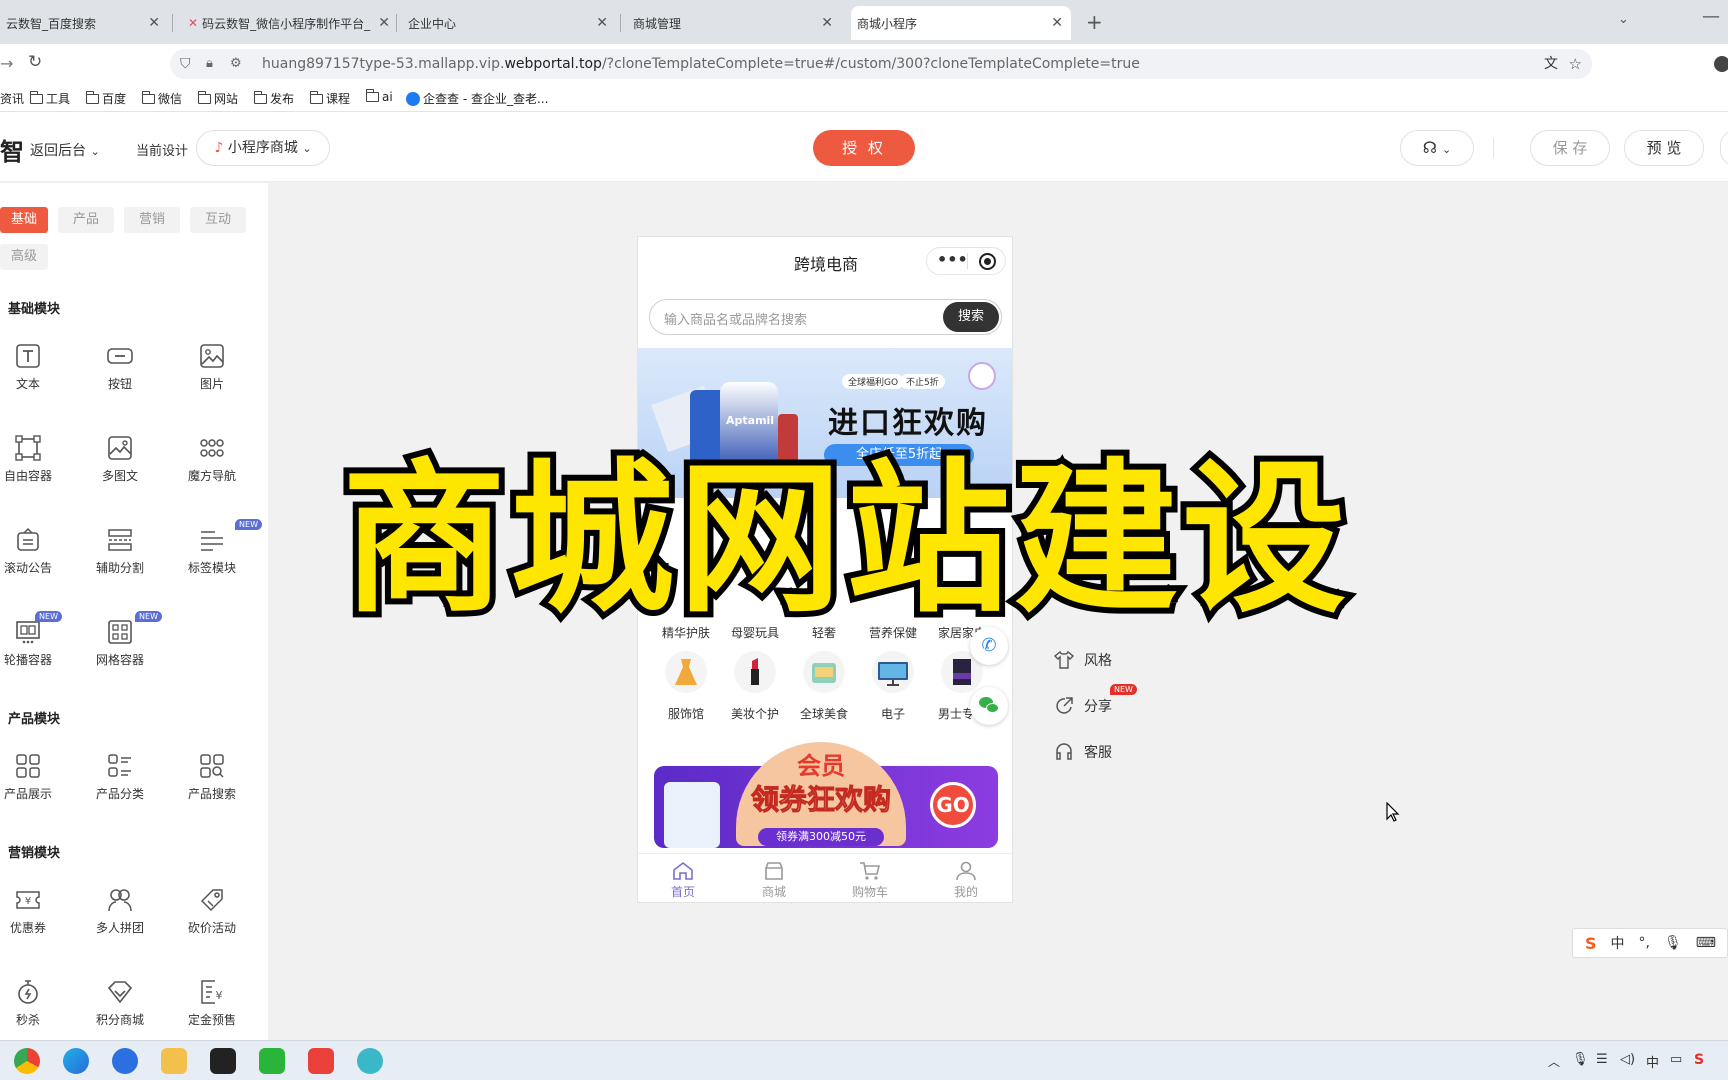 The height and width of the screenshot is (1080, 1728). Describe the element at coordinates (1711, 16) in the screenshot. I see `minimize-button: —` at that location.